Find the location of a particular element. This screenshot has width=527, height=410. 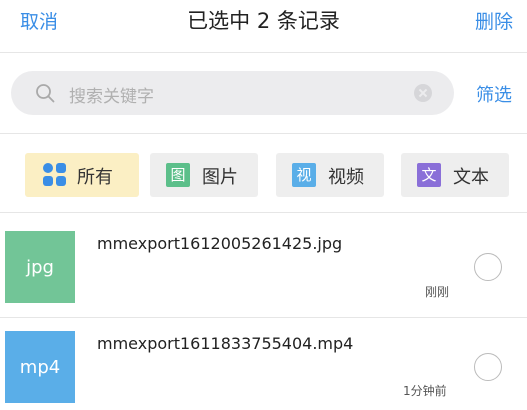

filter-chip-label: 所有 is located at coordinates (95, 177).